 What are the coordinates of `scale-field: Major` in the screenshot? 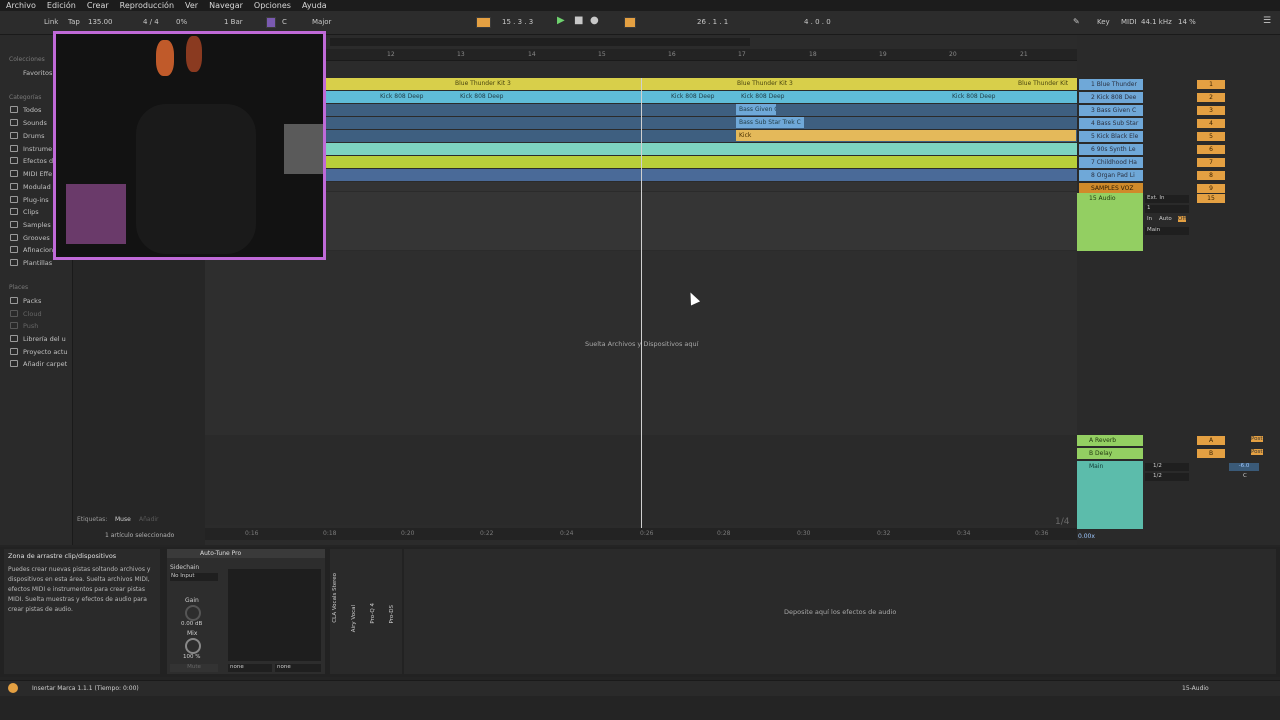 It's located at (321, 22).